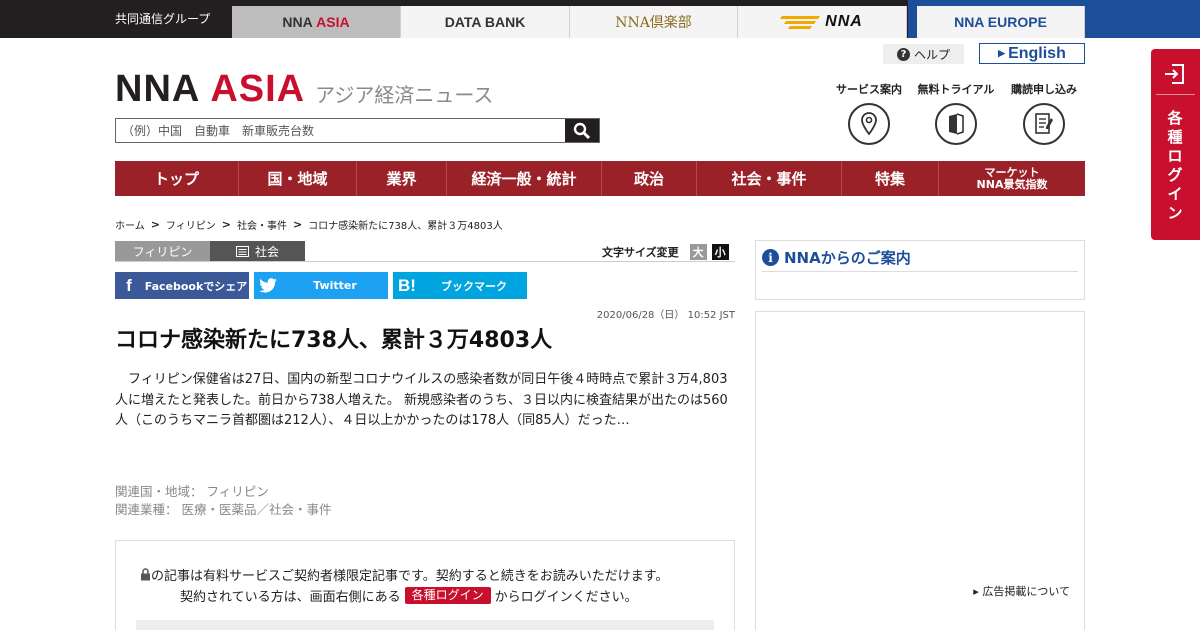 The image size is (1200, 630). I want to click on kyodo-group-label: 共同通信グループ, so click(163, 19).